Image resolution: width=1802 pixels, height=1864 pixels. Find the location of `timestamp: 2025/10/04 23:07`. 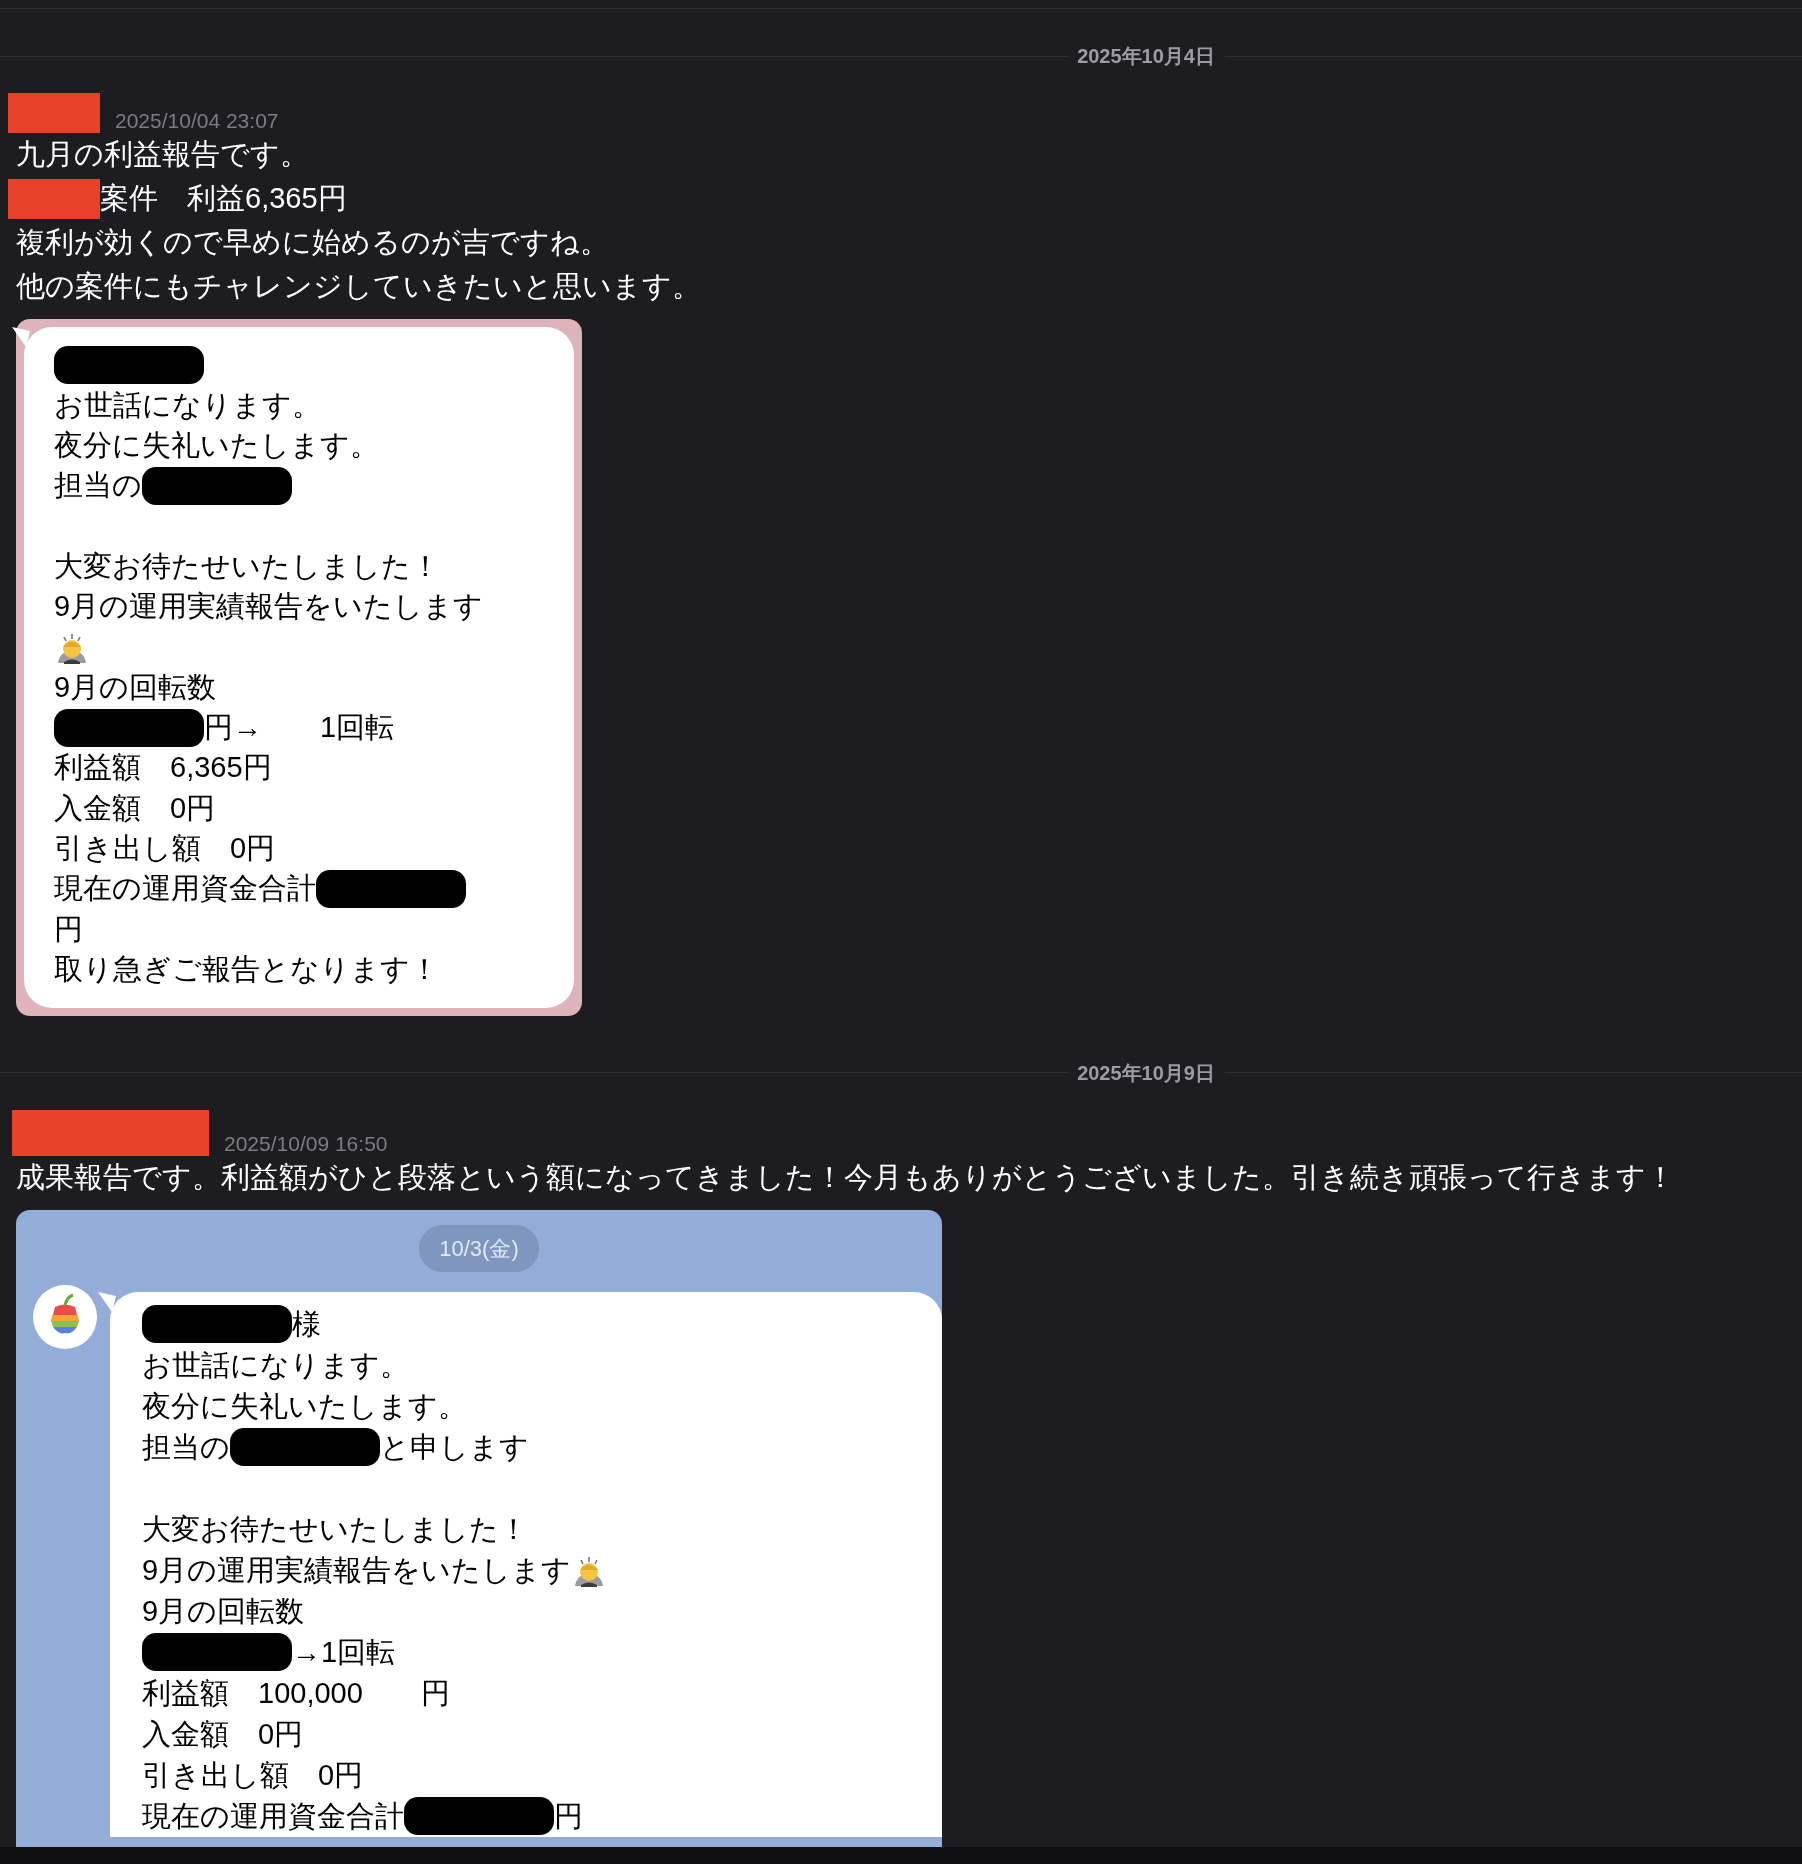

timestamp: 2025/10/04 23:07 is located at coordinates (197, 121).